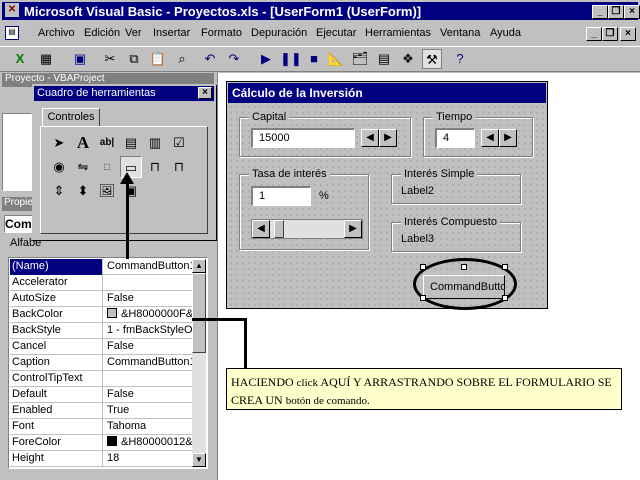 The height and width of the screenshot is (480, 640). What do you see at coordinates (83, 143) in the screenshot?
I see `label-tool-icon: A` at bounding box center [83, 143].